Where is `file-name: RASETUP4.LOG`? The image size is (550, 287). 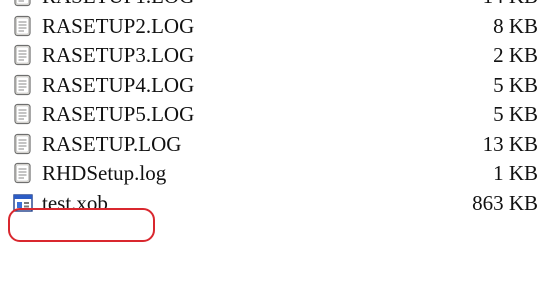 file-name: RASETUP4.LOG is located at coordinates (118, 84).